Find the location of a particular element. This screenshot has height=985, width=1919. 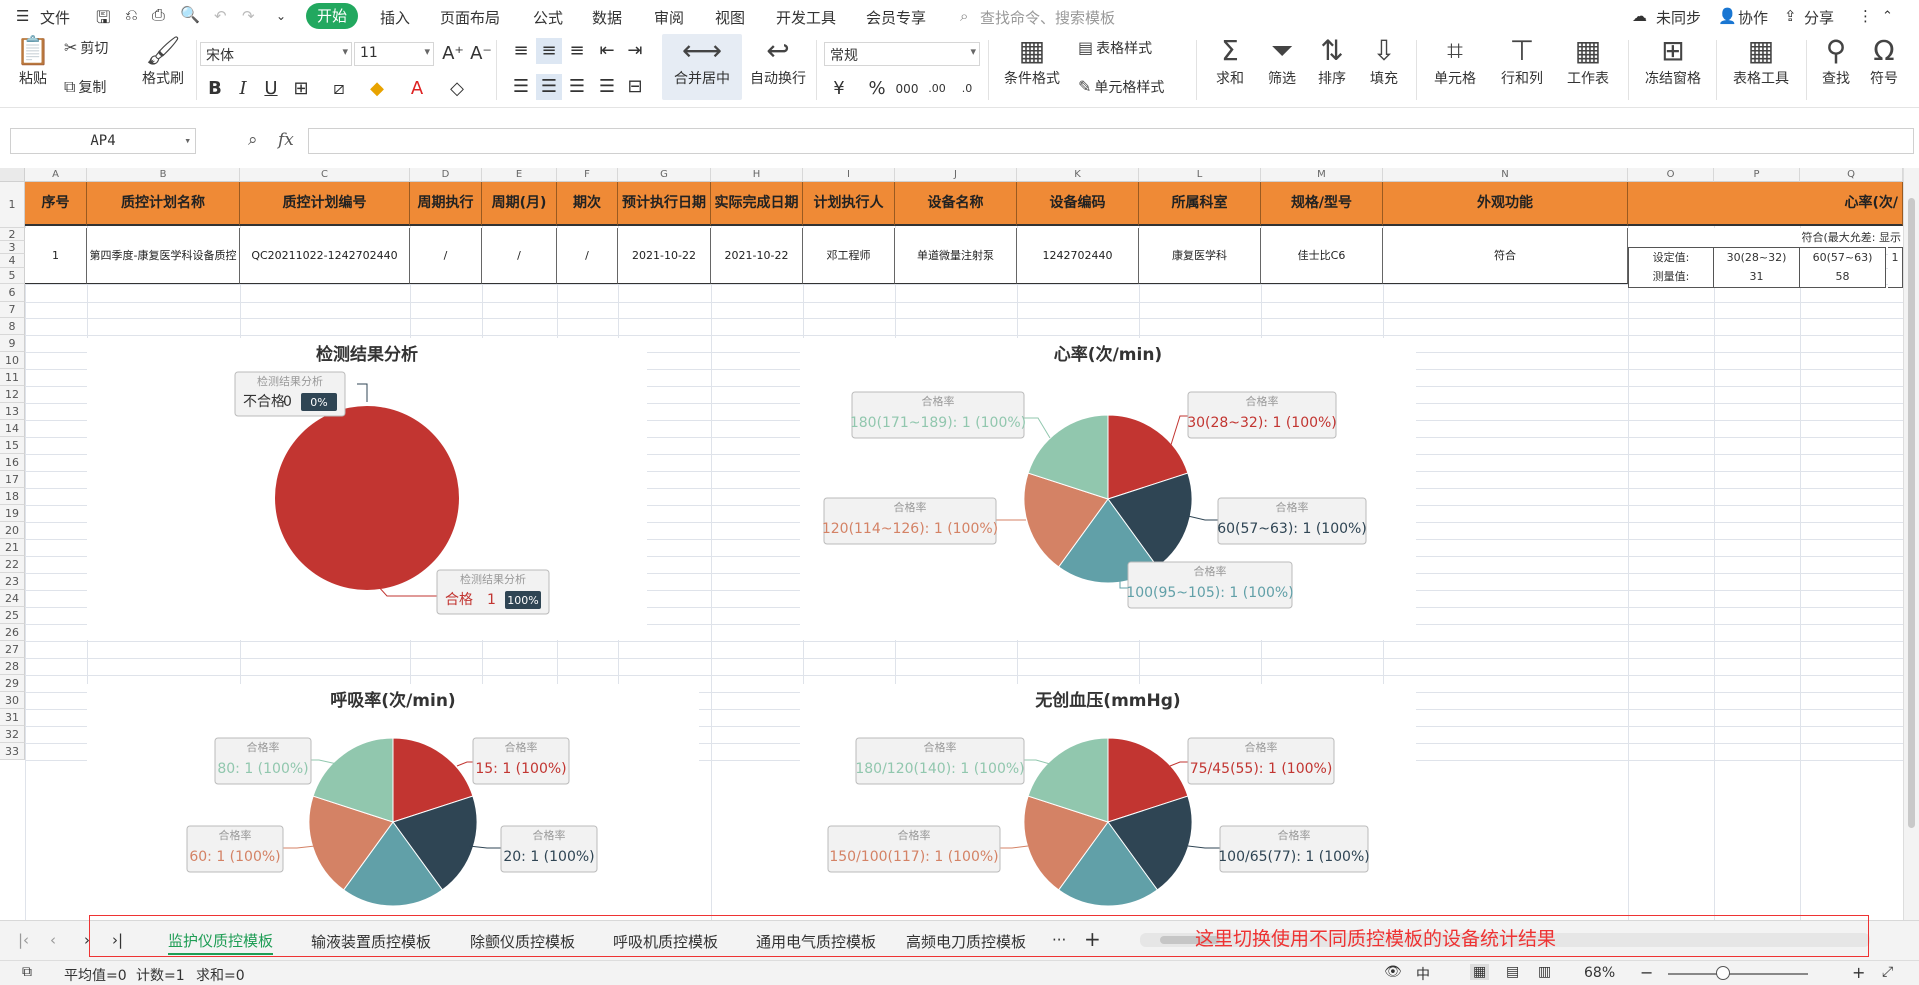

fill-button: ⇩ 填充 is located at coordinates (1384, 62).